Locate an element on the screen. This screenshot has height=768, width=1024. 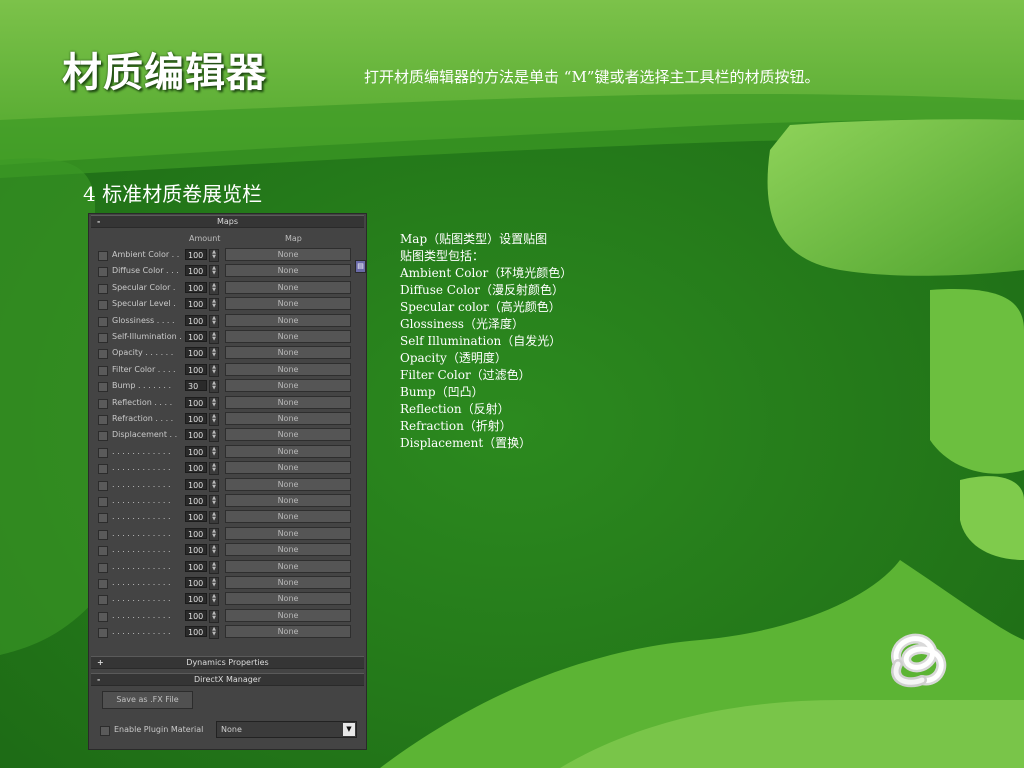
dynamics-rollout-header: + Dynamics Properties is located at coordinates (227, 662).